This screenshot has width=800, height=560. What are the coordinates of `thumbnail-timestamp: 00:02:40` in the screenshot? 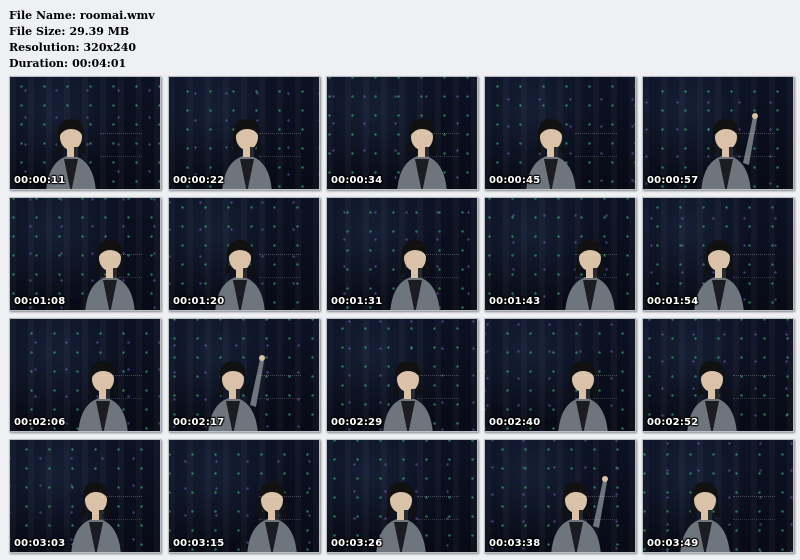 It's located at (515, 422).